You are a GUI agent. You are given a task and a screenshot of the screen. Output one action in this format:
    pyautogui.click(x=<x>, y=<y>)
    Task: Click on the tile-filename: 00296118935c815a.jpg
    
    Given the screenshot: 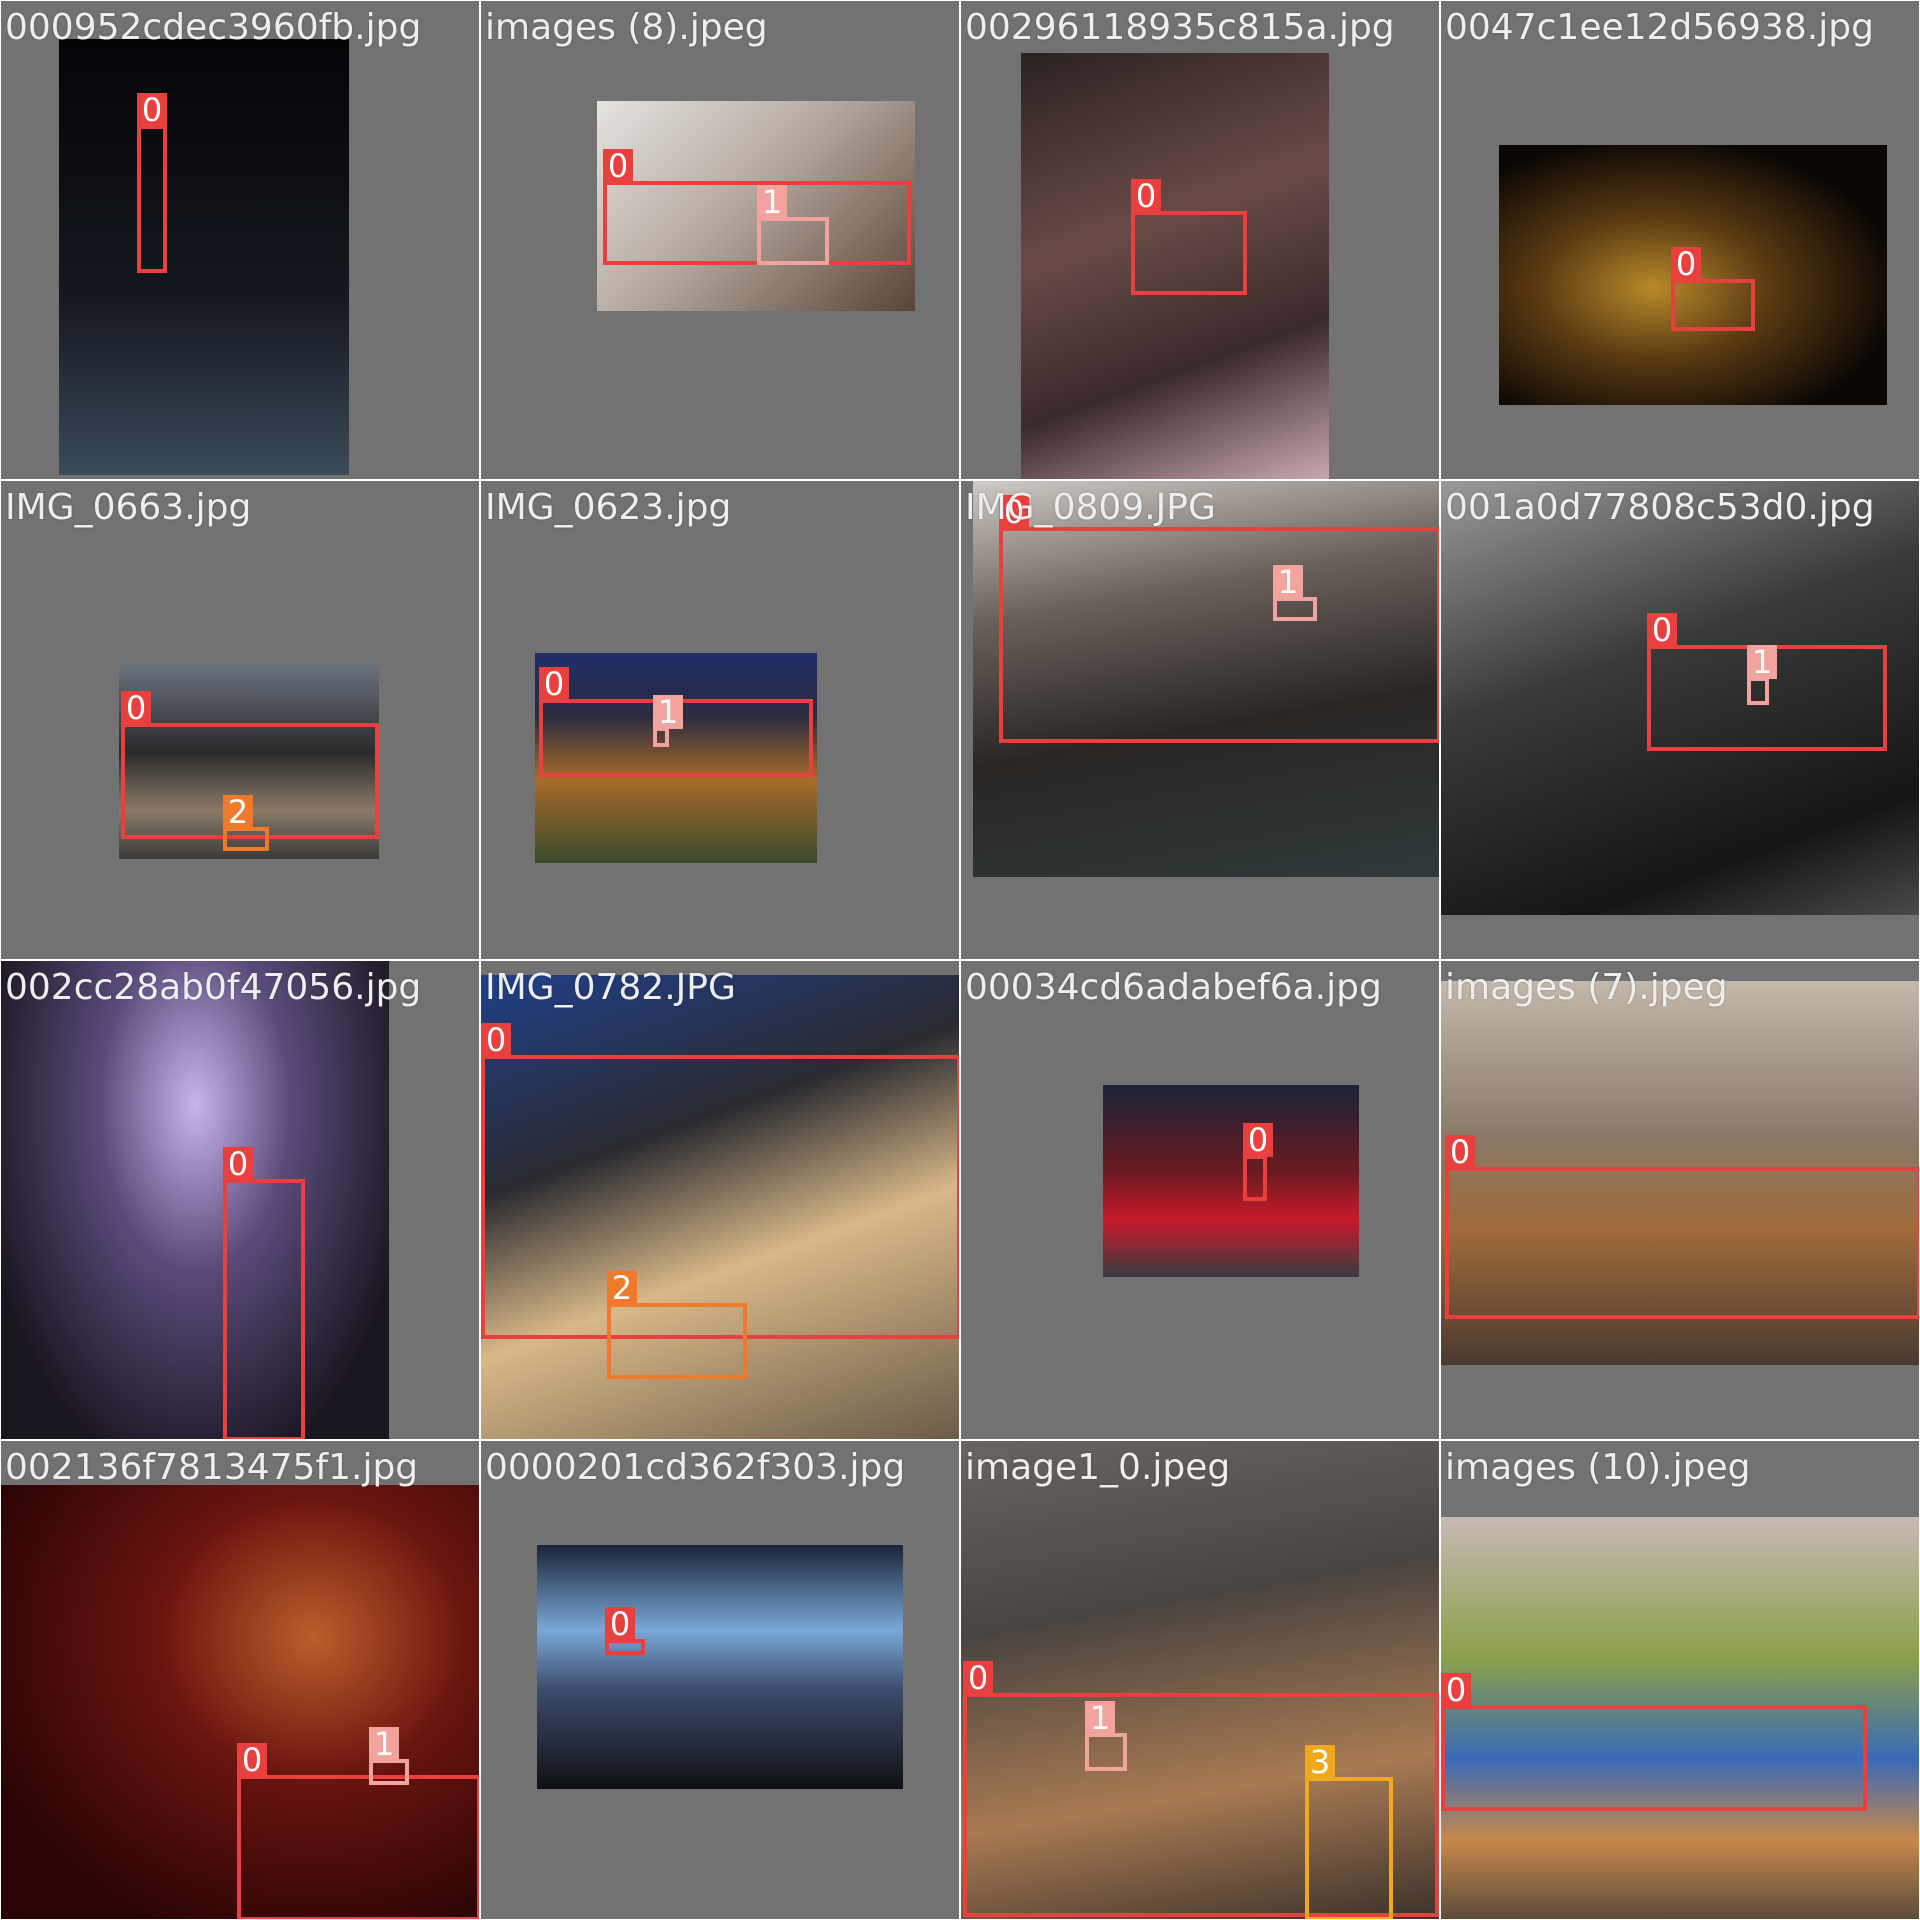 What is the action you would take?
    pyautogui.click(x=1180, y=27)
    